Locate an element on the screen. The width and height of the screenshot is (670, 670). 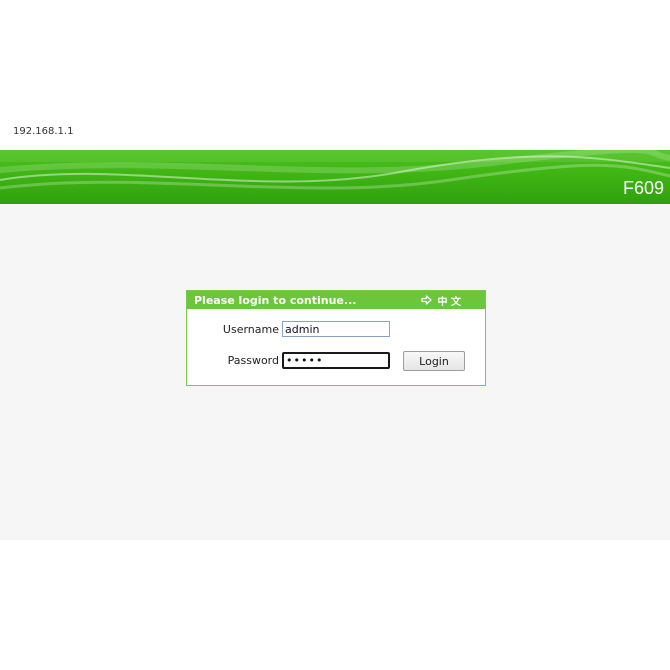
header-banner is located at coordinates (335, 177).